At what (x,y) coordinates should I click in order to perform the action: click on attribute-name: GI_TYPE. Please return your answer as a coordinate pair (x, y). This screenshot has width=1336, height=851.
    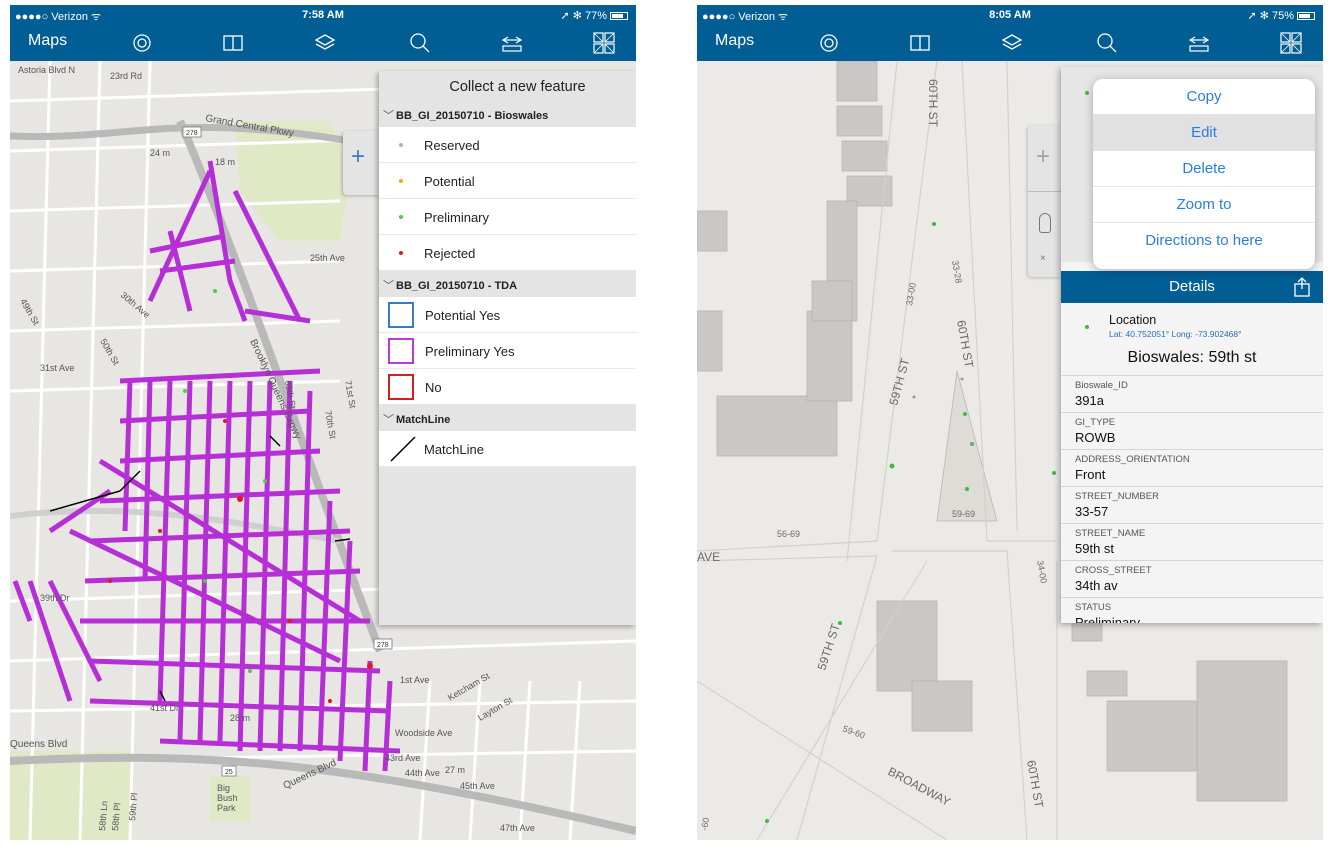
    Looking at the image, I should click on (1095, 422).